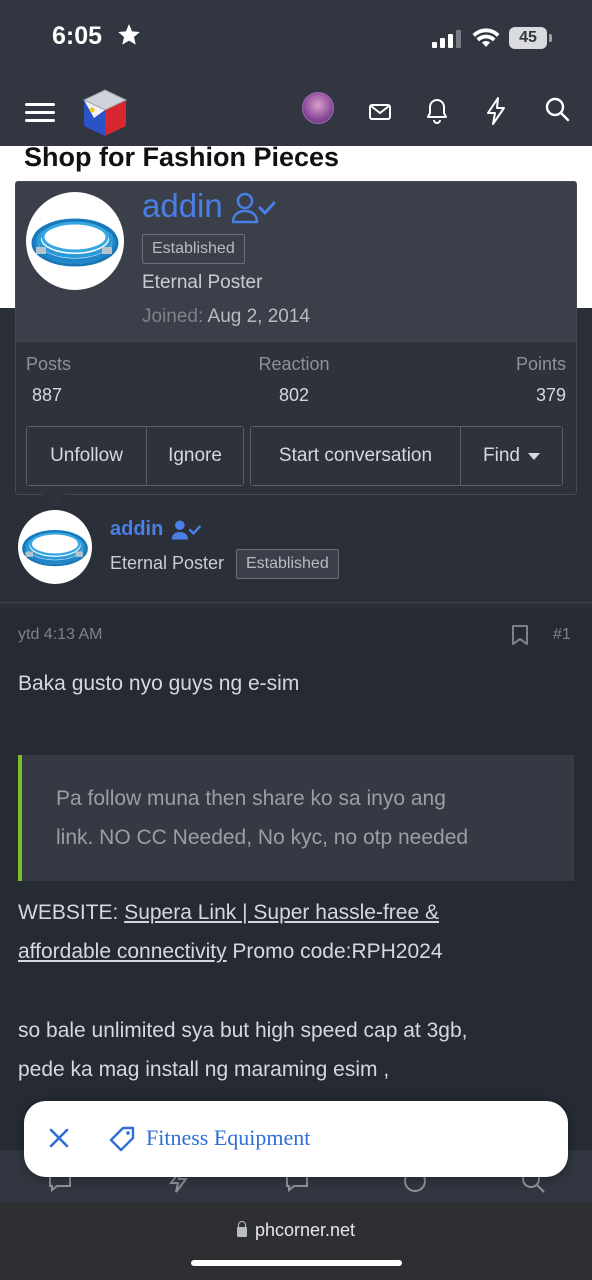  What do you see at coordinates (318, 108) in the screenshot?
I see `user-avatar` at bounding box center [318, 108].